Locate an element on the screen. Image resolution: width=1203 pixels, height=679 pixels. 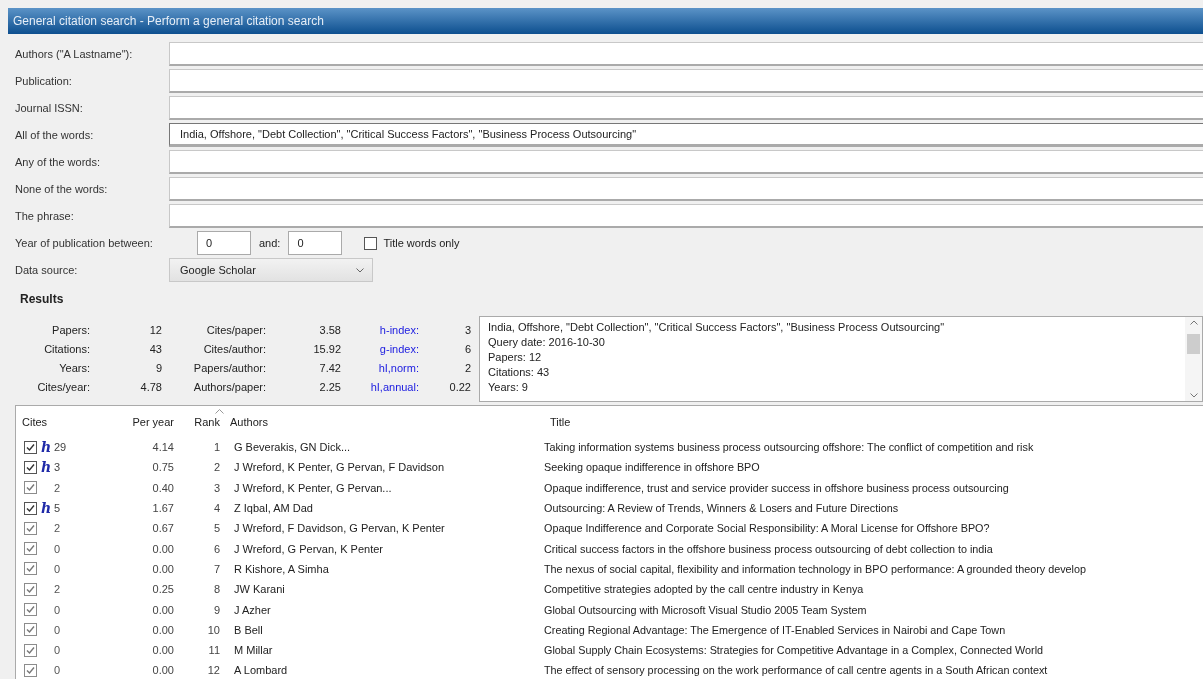
table-cell-text: B Bell is located at coordinates (248, 629).